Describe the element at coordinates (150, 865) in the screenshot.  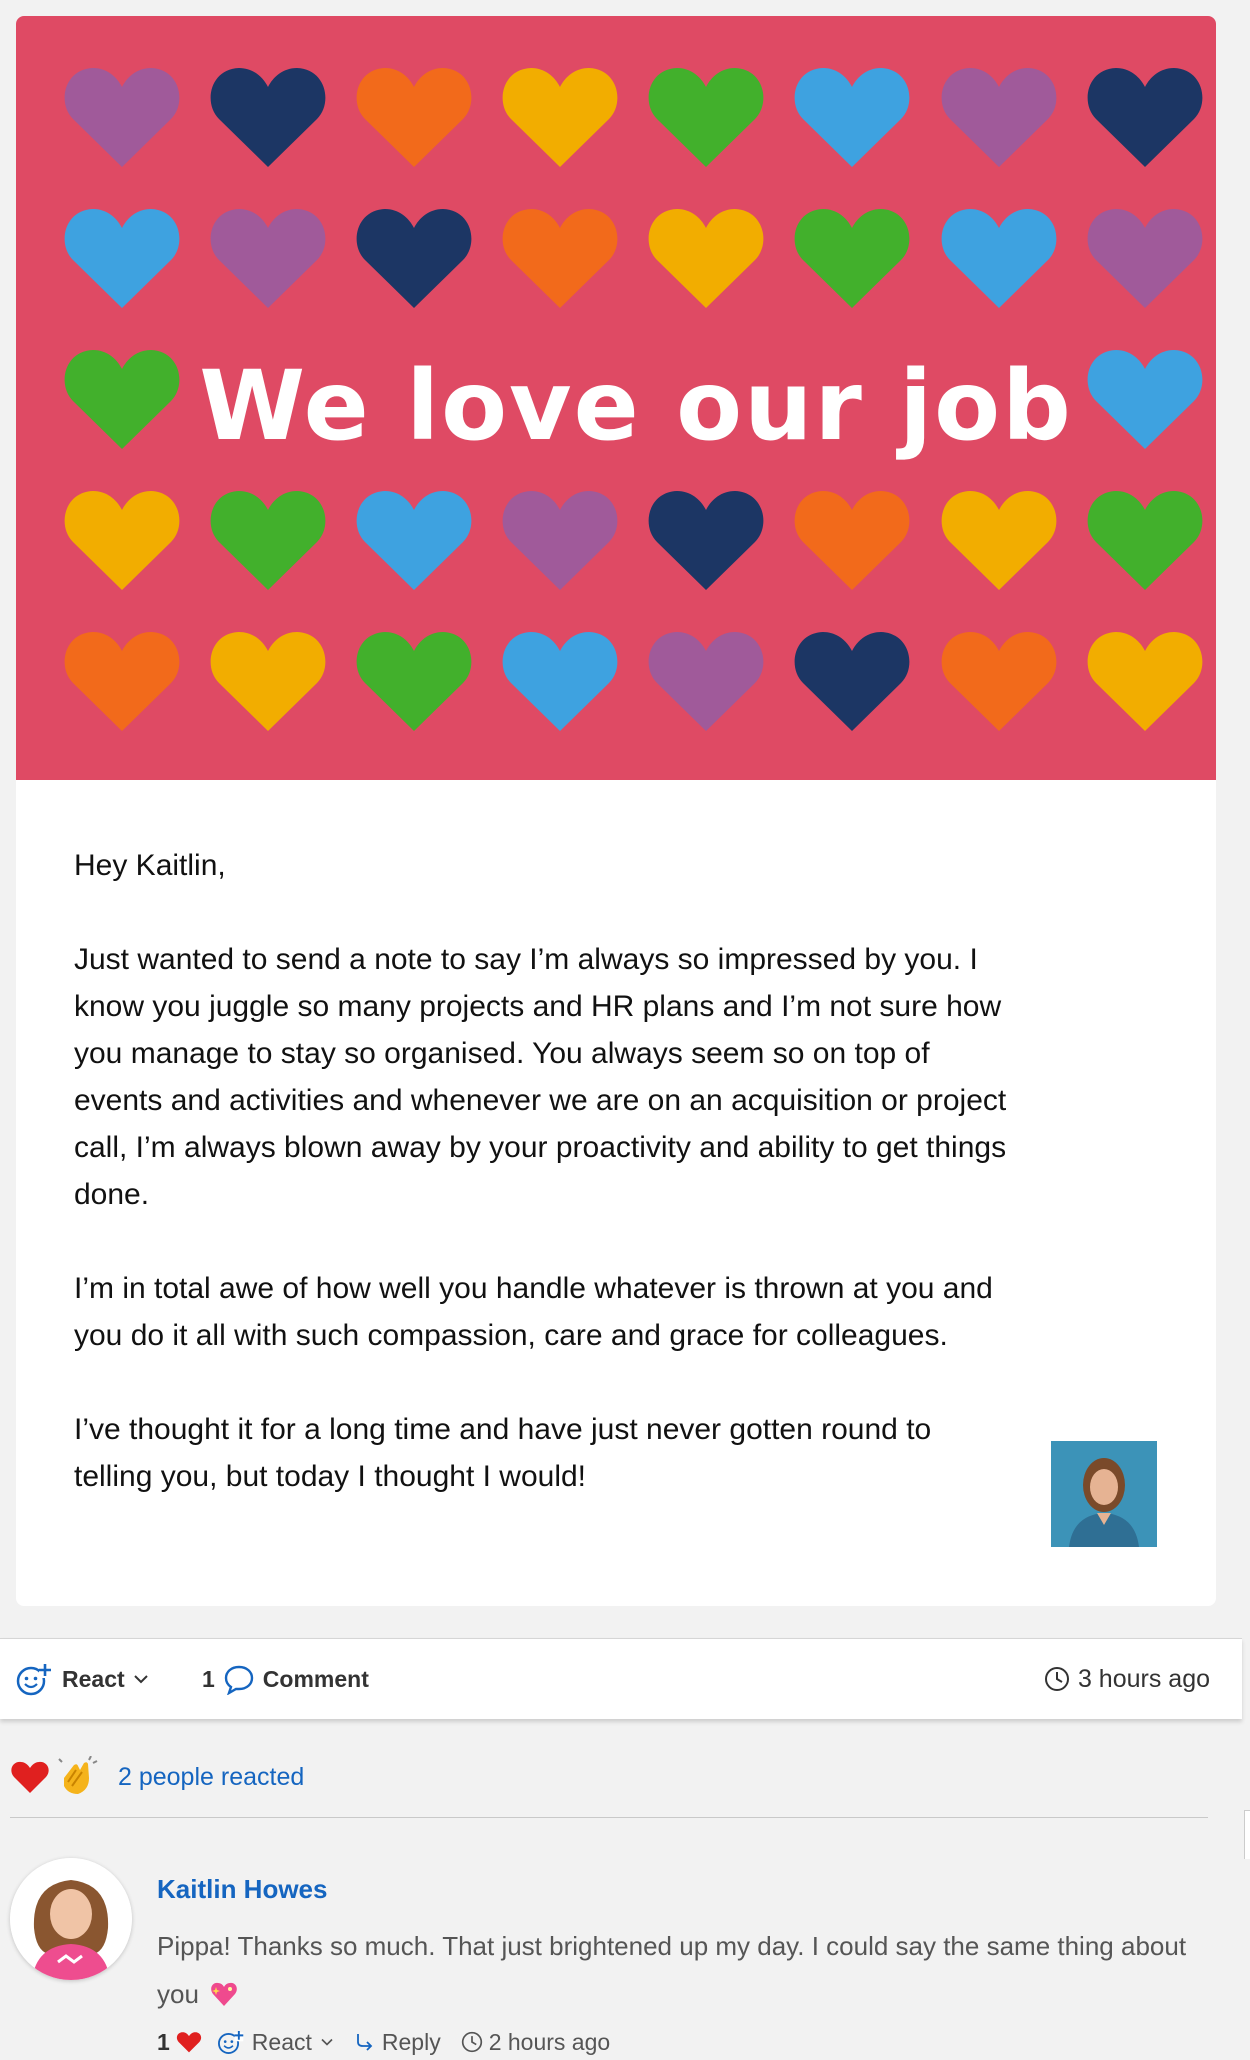
I see `message-greeting: Hey Kaitlin,` at that location.